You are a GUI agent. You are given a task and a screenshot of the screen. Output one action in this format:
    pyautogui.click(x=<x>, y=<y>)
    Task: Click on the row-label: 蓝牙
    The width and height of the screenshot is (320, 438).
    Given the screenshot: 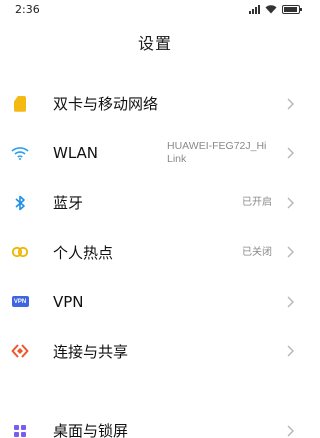 What is the action you would take?
    pyautogui.click(x=68, y=203)
    